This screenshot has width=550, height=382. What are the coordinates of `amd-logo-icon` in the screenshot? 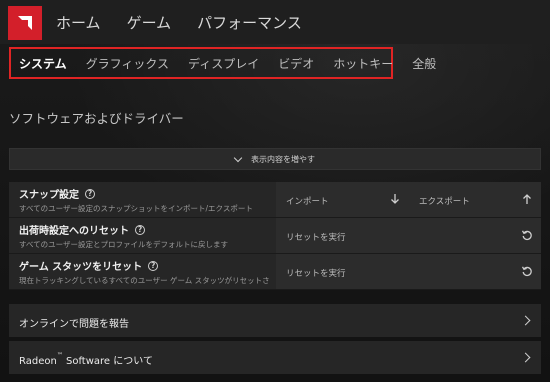 It's located at (25, 23).